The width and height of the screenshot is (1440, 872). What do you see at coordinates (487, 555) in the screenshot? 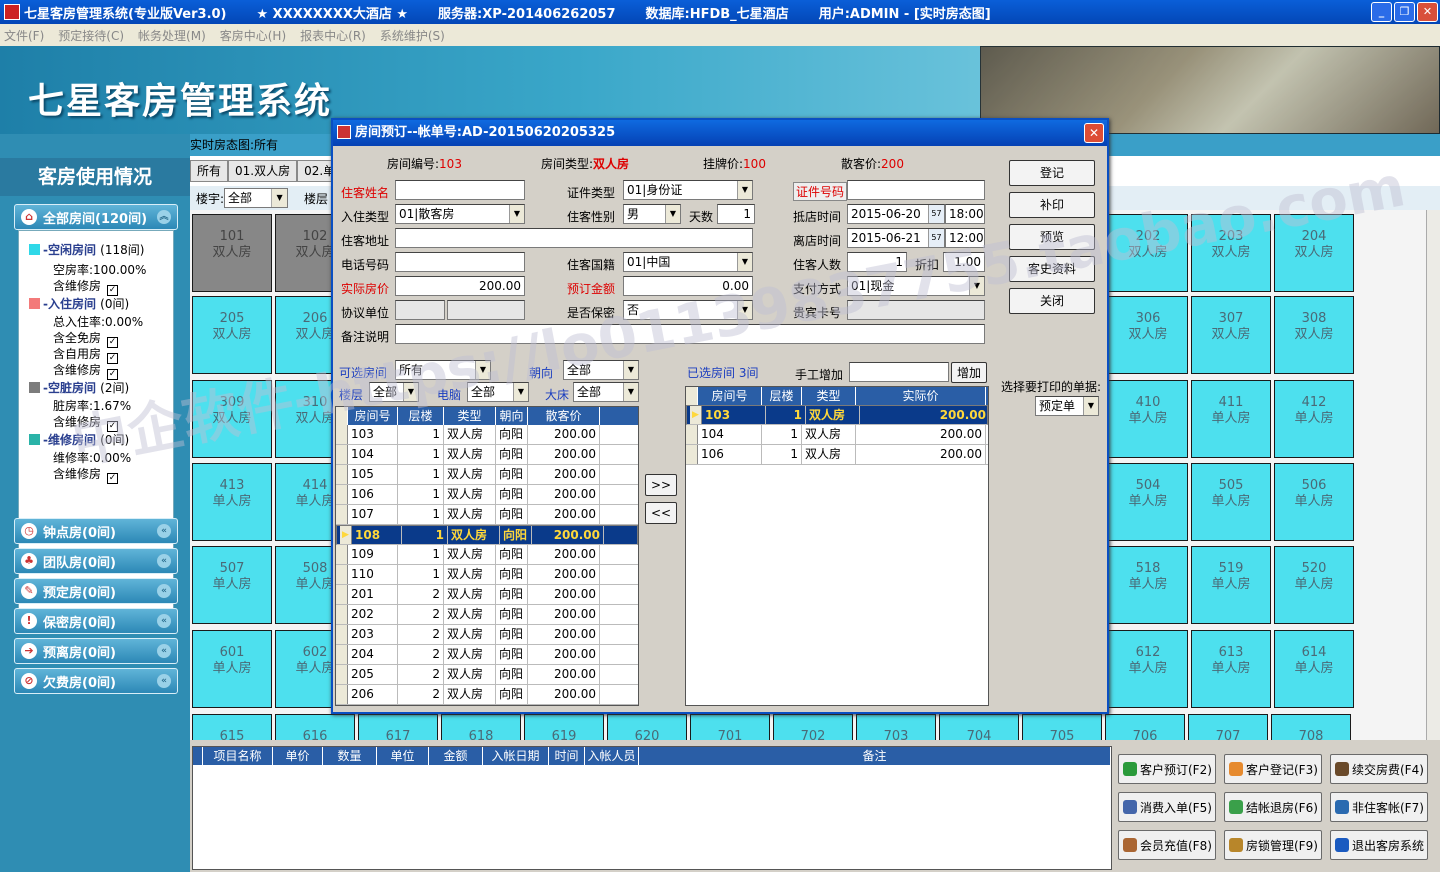
I see `grid-row: 109 1 双人房 向阳 200.00` at bounding box center [487, 555].